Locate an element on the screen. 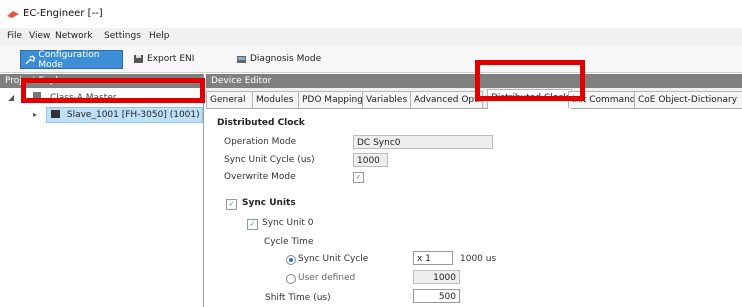 This screenshot has width=742, height=307. tab-general: General is located at coordinates (231, 99).